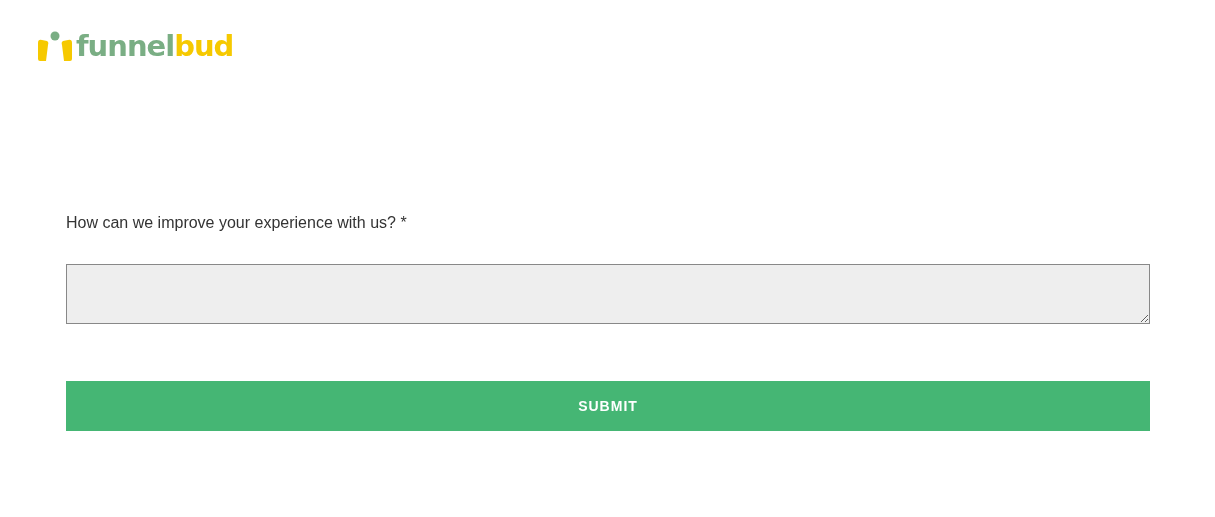  I want to click on answer-field, so click(608, 294).